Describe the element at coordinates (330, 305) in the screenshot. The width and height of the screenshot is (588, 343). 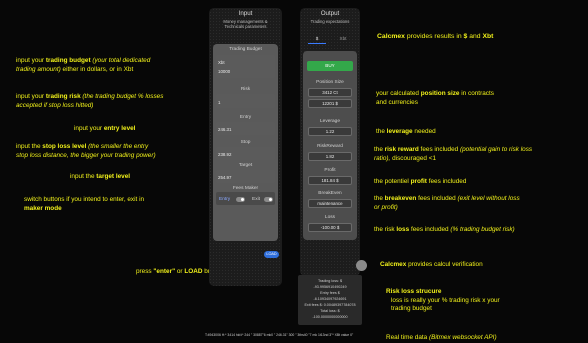
I see `verif-line: Exit fees $: 0.00489397784078` at that location.